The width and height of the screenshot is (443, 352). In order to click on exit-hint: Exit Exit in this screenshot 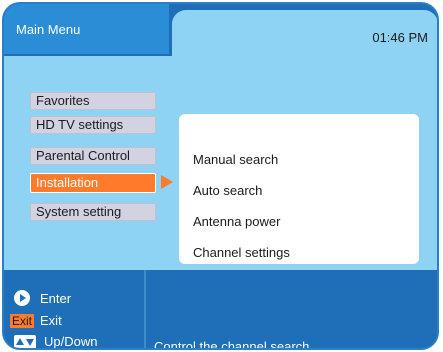, I will do `click(36, 320)`.